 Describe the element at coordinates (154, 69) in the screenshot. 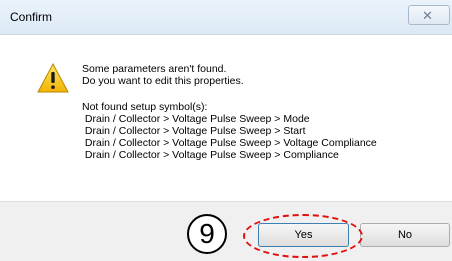

I see `message-line-1: Some parameters aren't found.` at that location.